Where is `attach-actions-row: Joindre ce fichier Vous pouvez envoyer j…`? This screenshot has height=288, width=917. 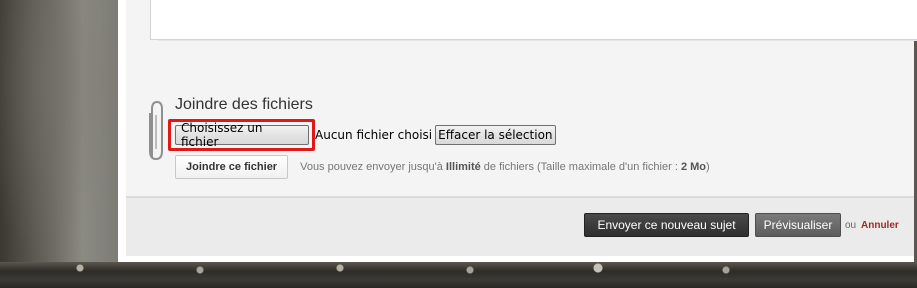
attach-actions-row: Joindre ce fichier Vous pouvez envoyer j… is located at coordinates (442, 167).